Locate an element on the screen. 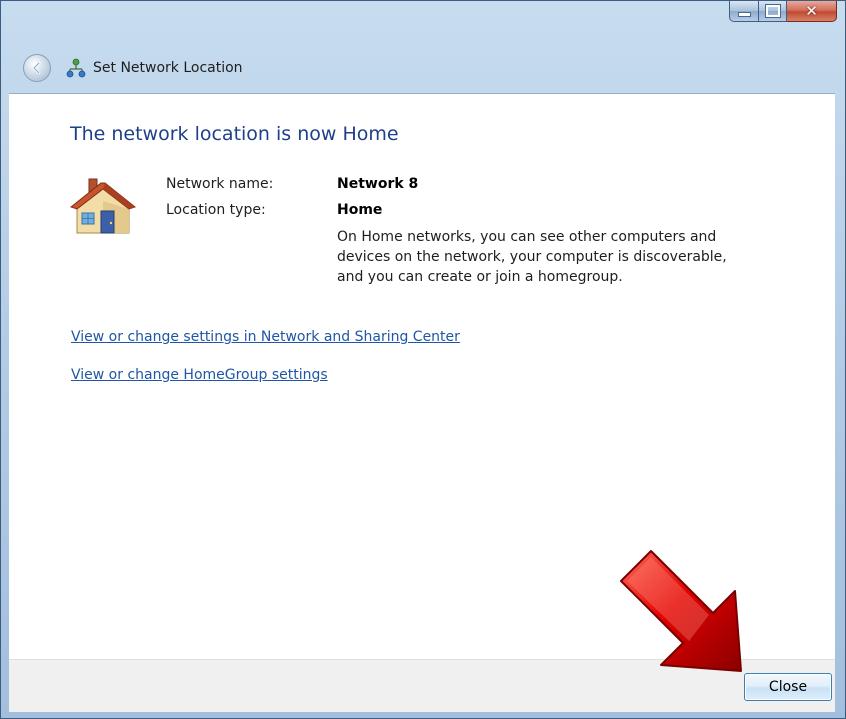 Image resolution: width=846 pixels, height=719 pixels. minimize-icon is located at coordinates (744, 14).